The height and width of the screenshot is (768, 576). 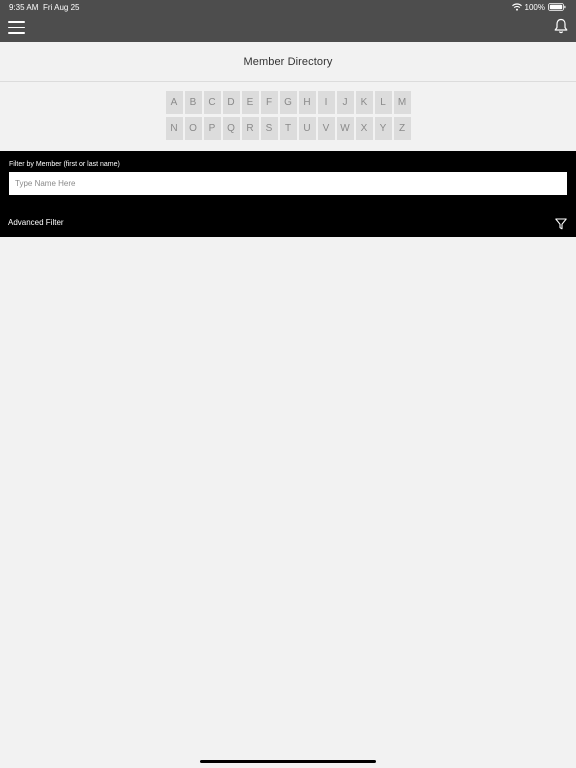 What do you see at coordinates (231, 102) in the screenshot?
I see `letter-key-d: D` at bounding box center [231, 102].